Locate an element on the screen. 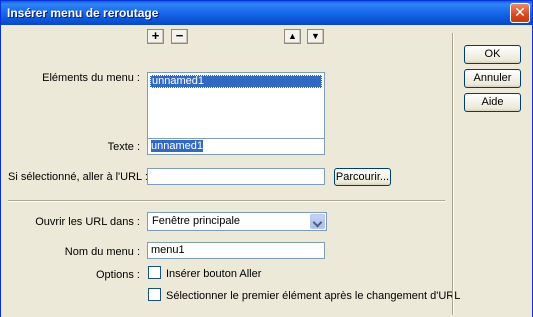  go-button-checkbox is located at coordinates (154, 272).